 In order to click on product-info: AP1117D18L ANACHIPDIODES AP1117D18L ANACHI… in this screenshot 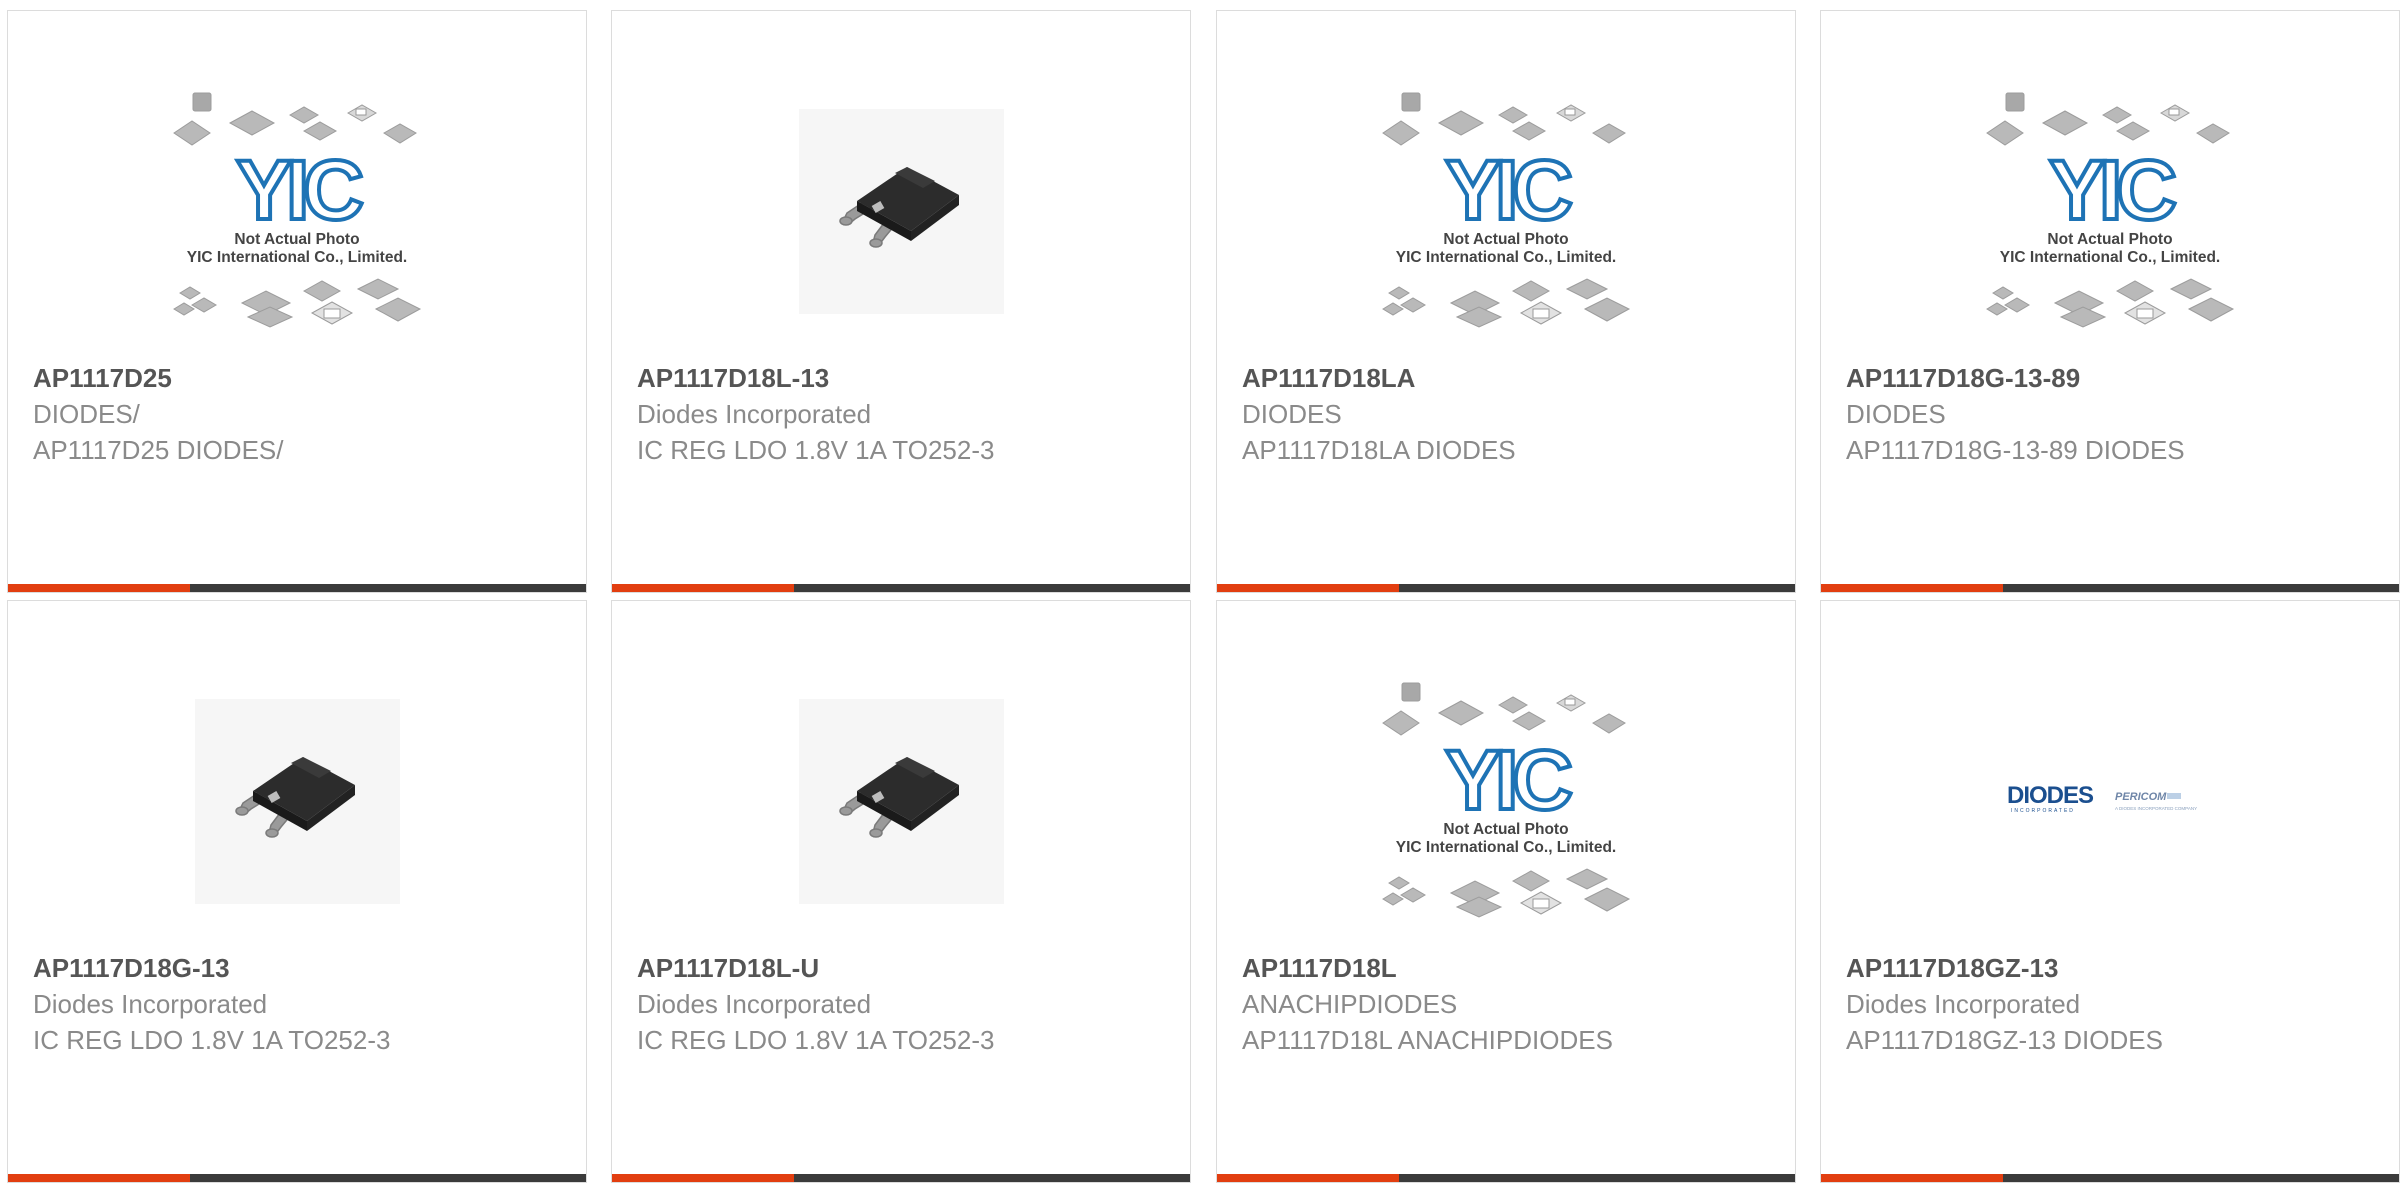, I will do `click(1508, 1004)`.